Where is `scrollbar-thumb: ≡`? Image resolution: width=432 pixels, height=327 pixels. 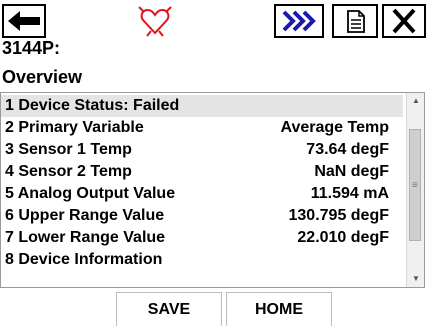 scrollbar-thumb: ≡ is located at coordinates (415, 185).